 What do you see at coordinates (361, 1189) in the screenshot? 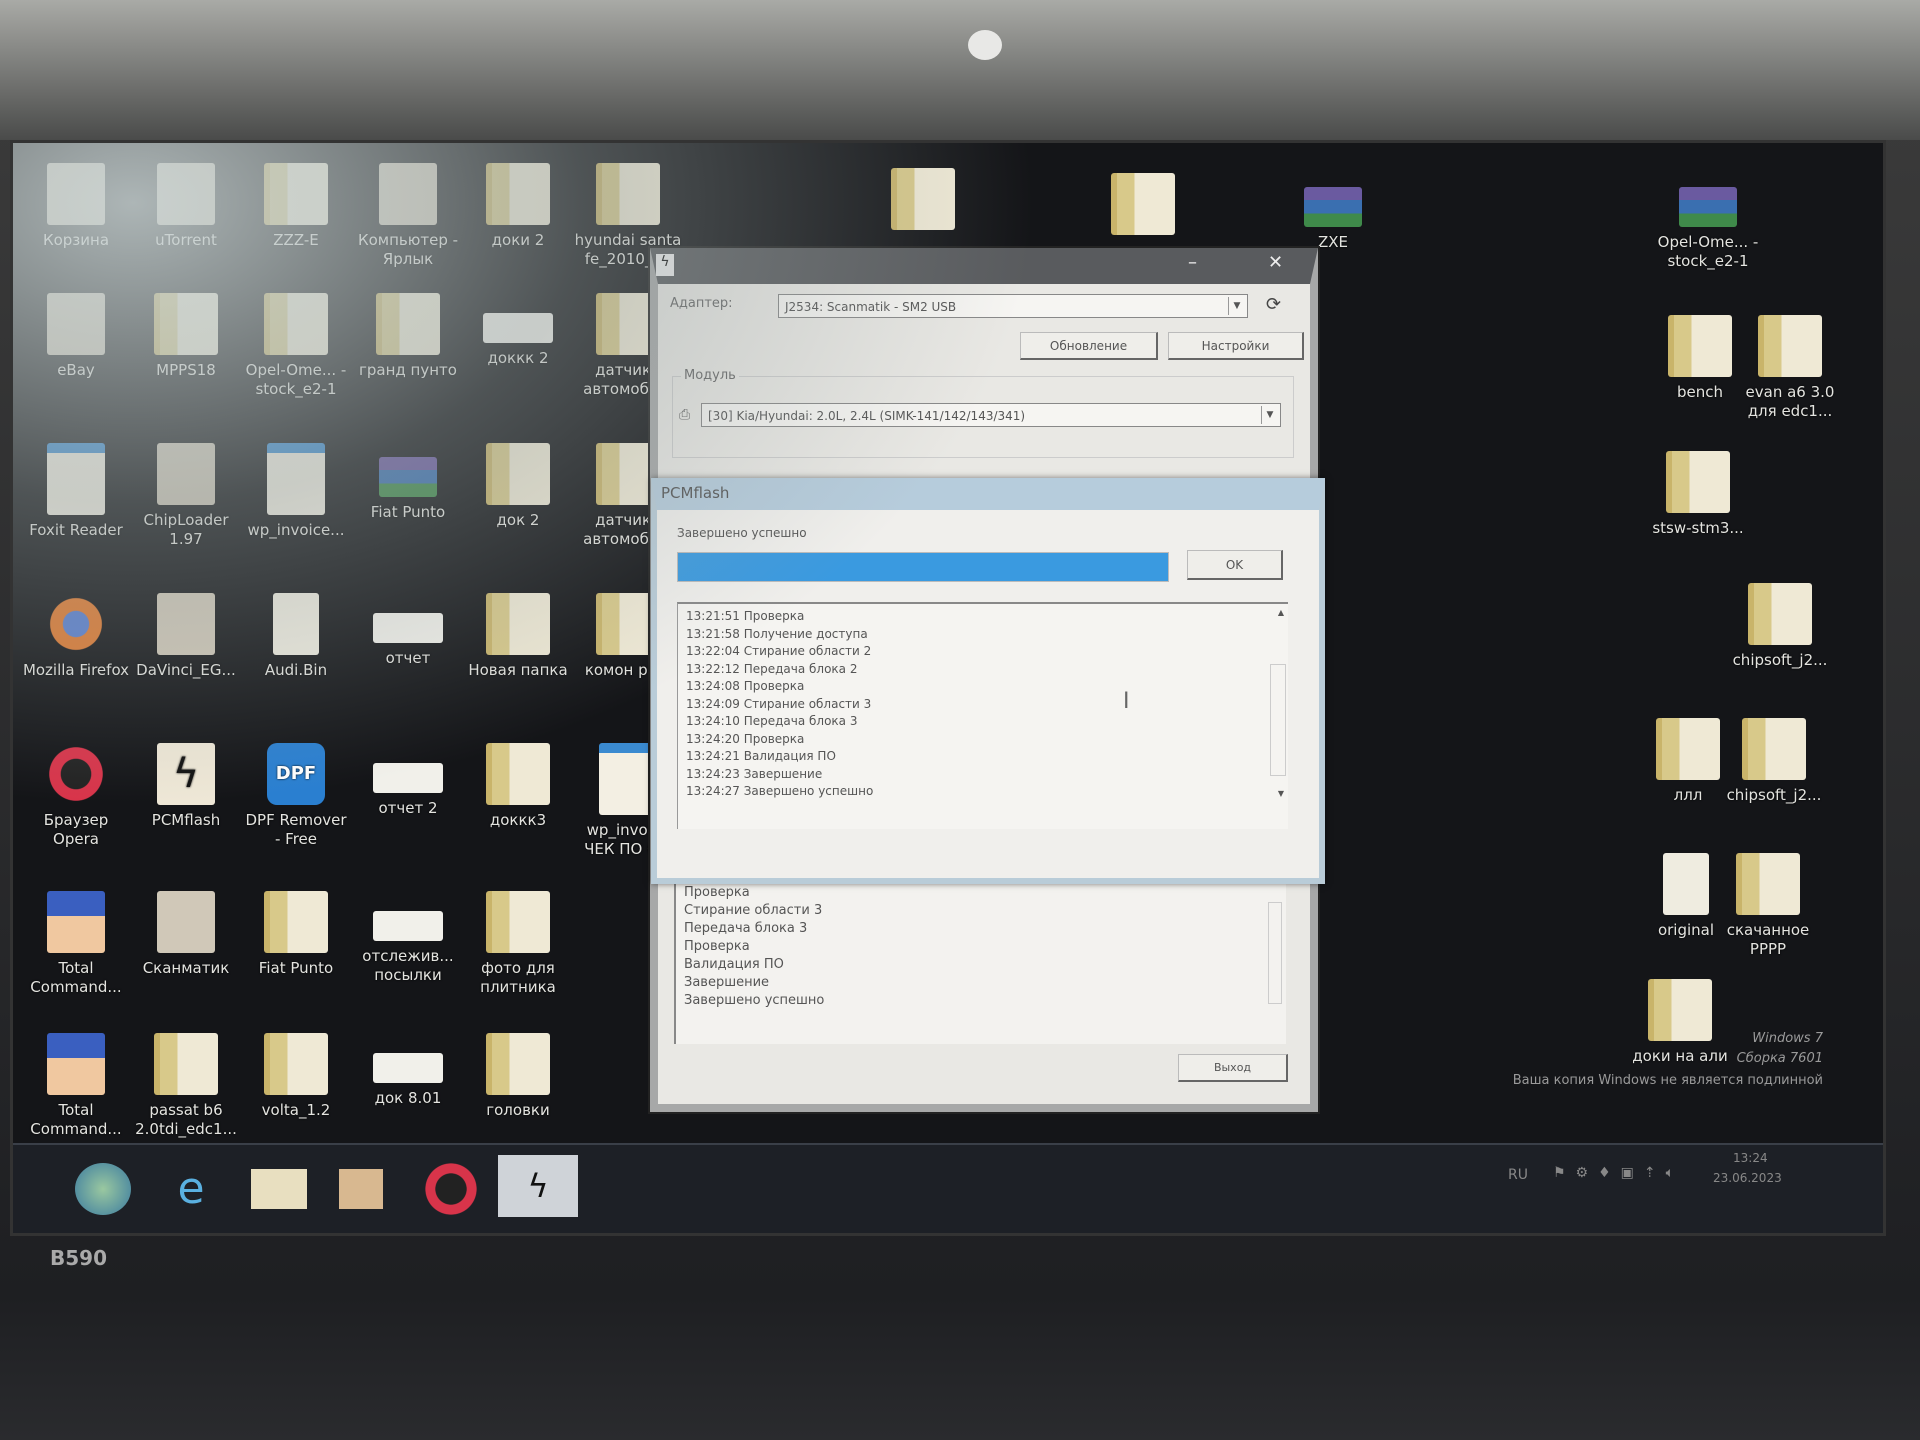
I see `media-player-icon` at bounding box center [361, 1189].